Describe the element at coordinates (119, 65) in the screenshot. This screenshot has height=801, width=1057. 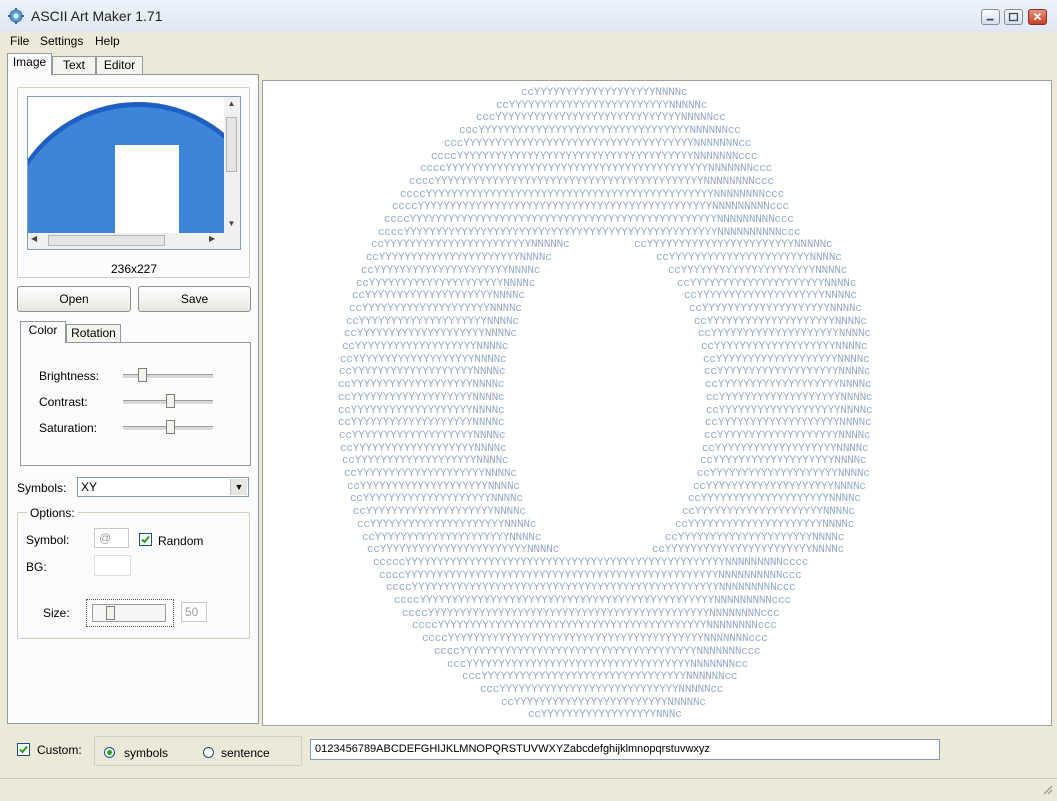
I see `tab-editor: Editor` at that location.